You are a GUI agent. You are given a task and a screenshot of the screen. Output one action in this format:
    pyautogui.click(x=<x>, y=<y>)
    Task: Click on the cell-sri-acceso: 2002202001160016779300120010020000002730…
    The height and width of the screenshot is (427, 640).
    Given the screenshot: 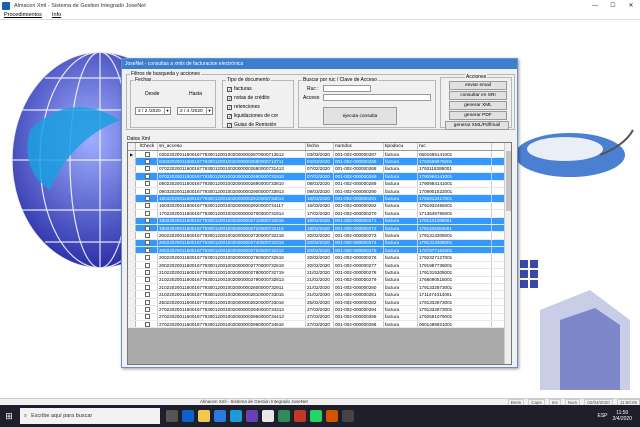 What is the action you would take?
    pyautogui.click(x=232, y=235)
    